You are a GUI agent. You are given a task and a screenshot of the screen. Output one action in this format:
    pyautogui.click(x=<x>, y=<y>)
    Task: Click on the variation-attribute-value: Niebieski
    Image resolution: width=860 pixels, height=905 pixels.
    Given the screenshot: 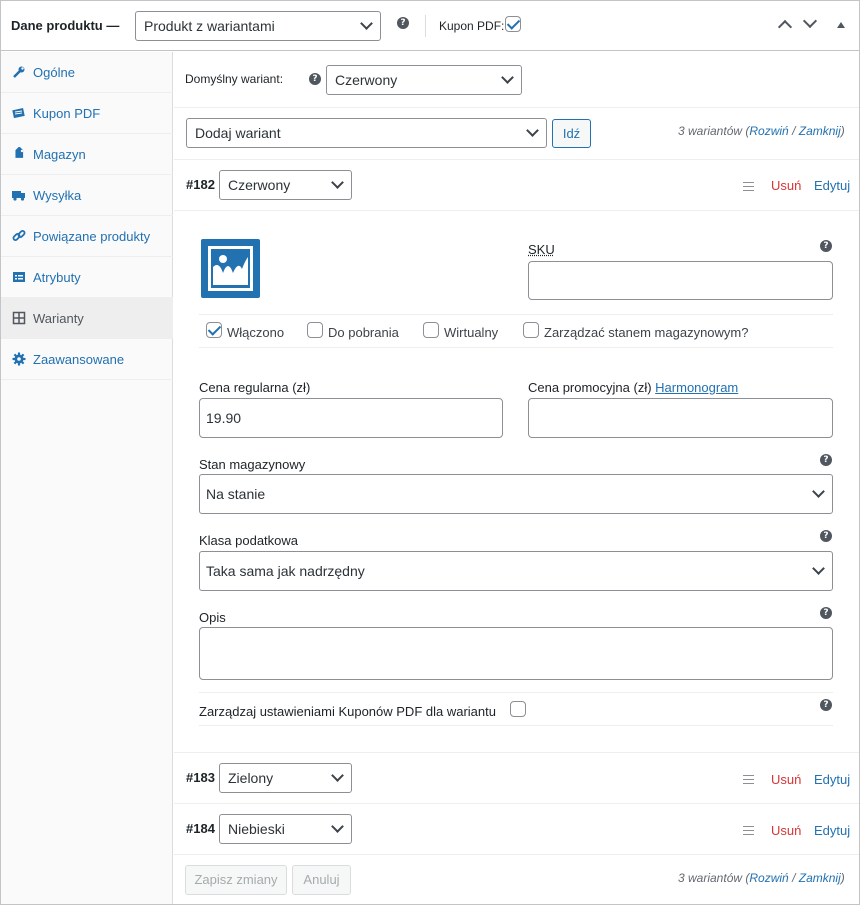 What is the action you would take?
    pyautogui.click(x=256, y=829)
    